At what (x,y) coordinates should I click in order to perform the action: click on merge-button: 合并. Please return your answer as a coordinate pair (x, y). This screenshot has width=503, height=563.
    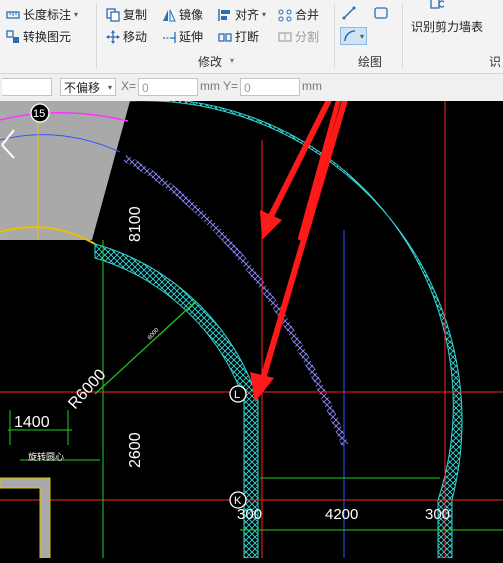
    Looking at the image, I should click on (298, 14).